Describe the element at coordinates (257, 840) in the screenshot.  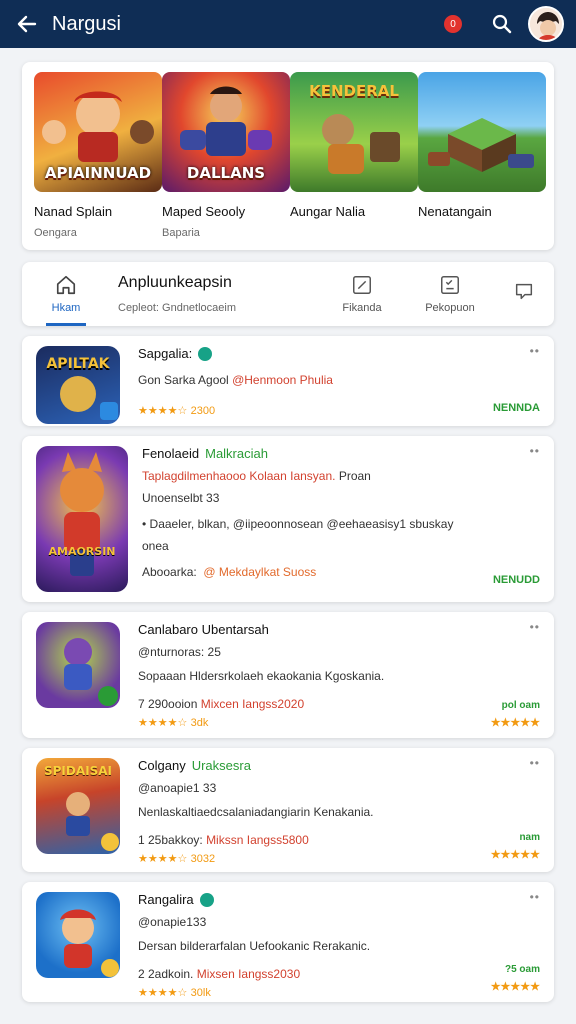
I see `app-stats-link: Mikssn Iangss5800` at that location.